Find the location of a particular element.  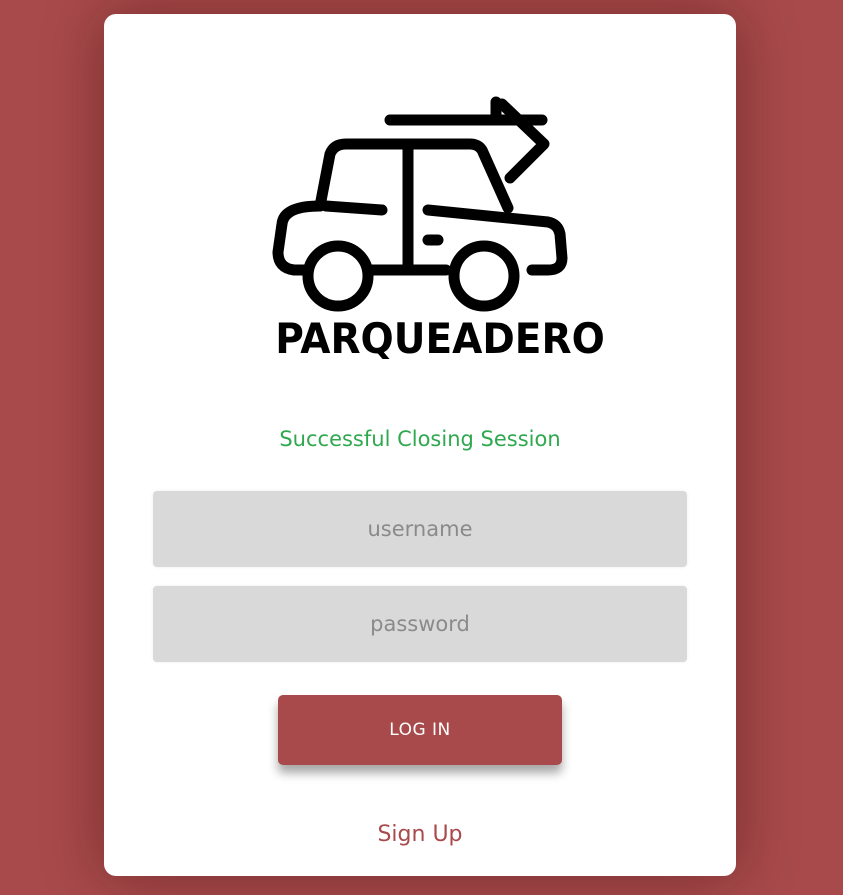

password-input is located at coordinates (420, 624).